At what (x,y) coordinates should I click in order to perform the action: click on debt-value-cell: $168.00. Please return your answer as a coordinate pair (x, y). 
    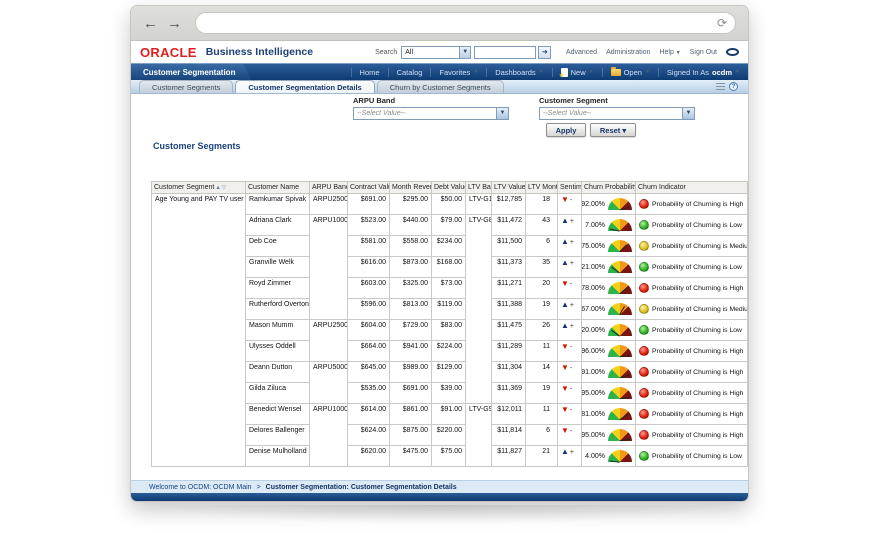
    Looking at the image, I should click on (448, 267).